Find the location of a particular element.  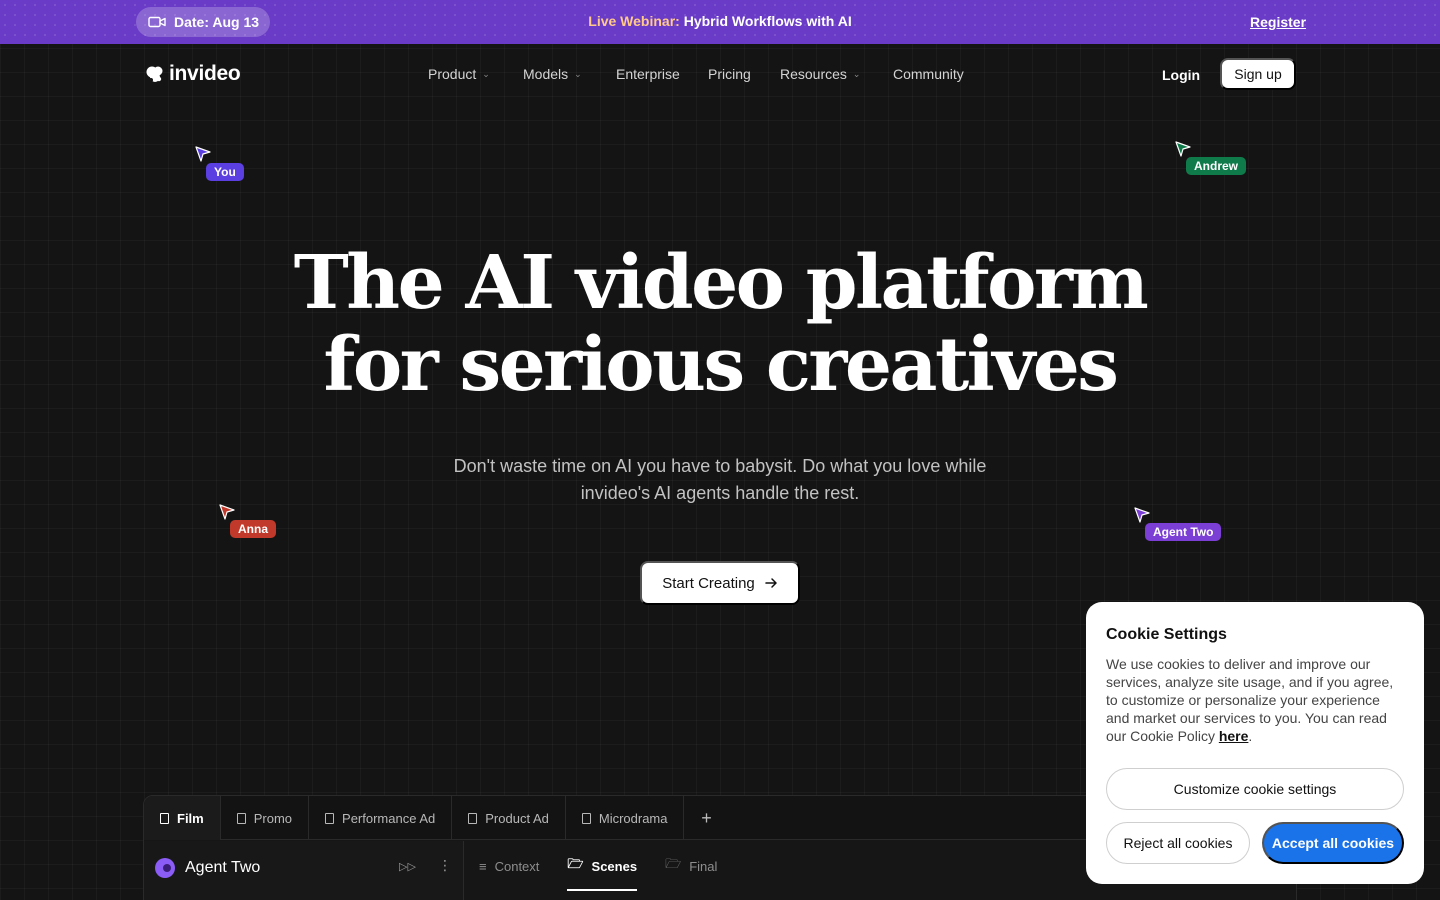

list-icon: ≡ is located at coordinates (483, 866).